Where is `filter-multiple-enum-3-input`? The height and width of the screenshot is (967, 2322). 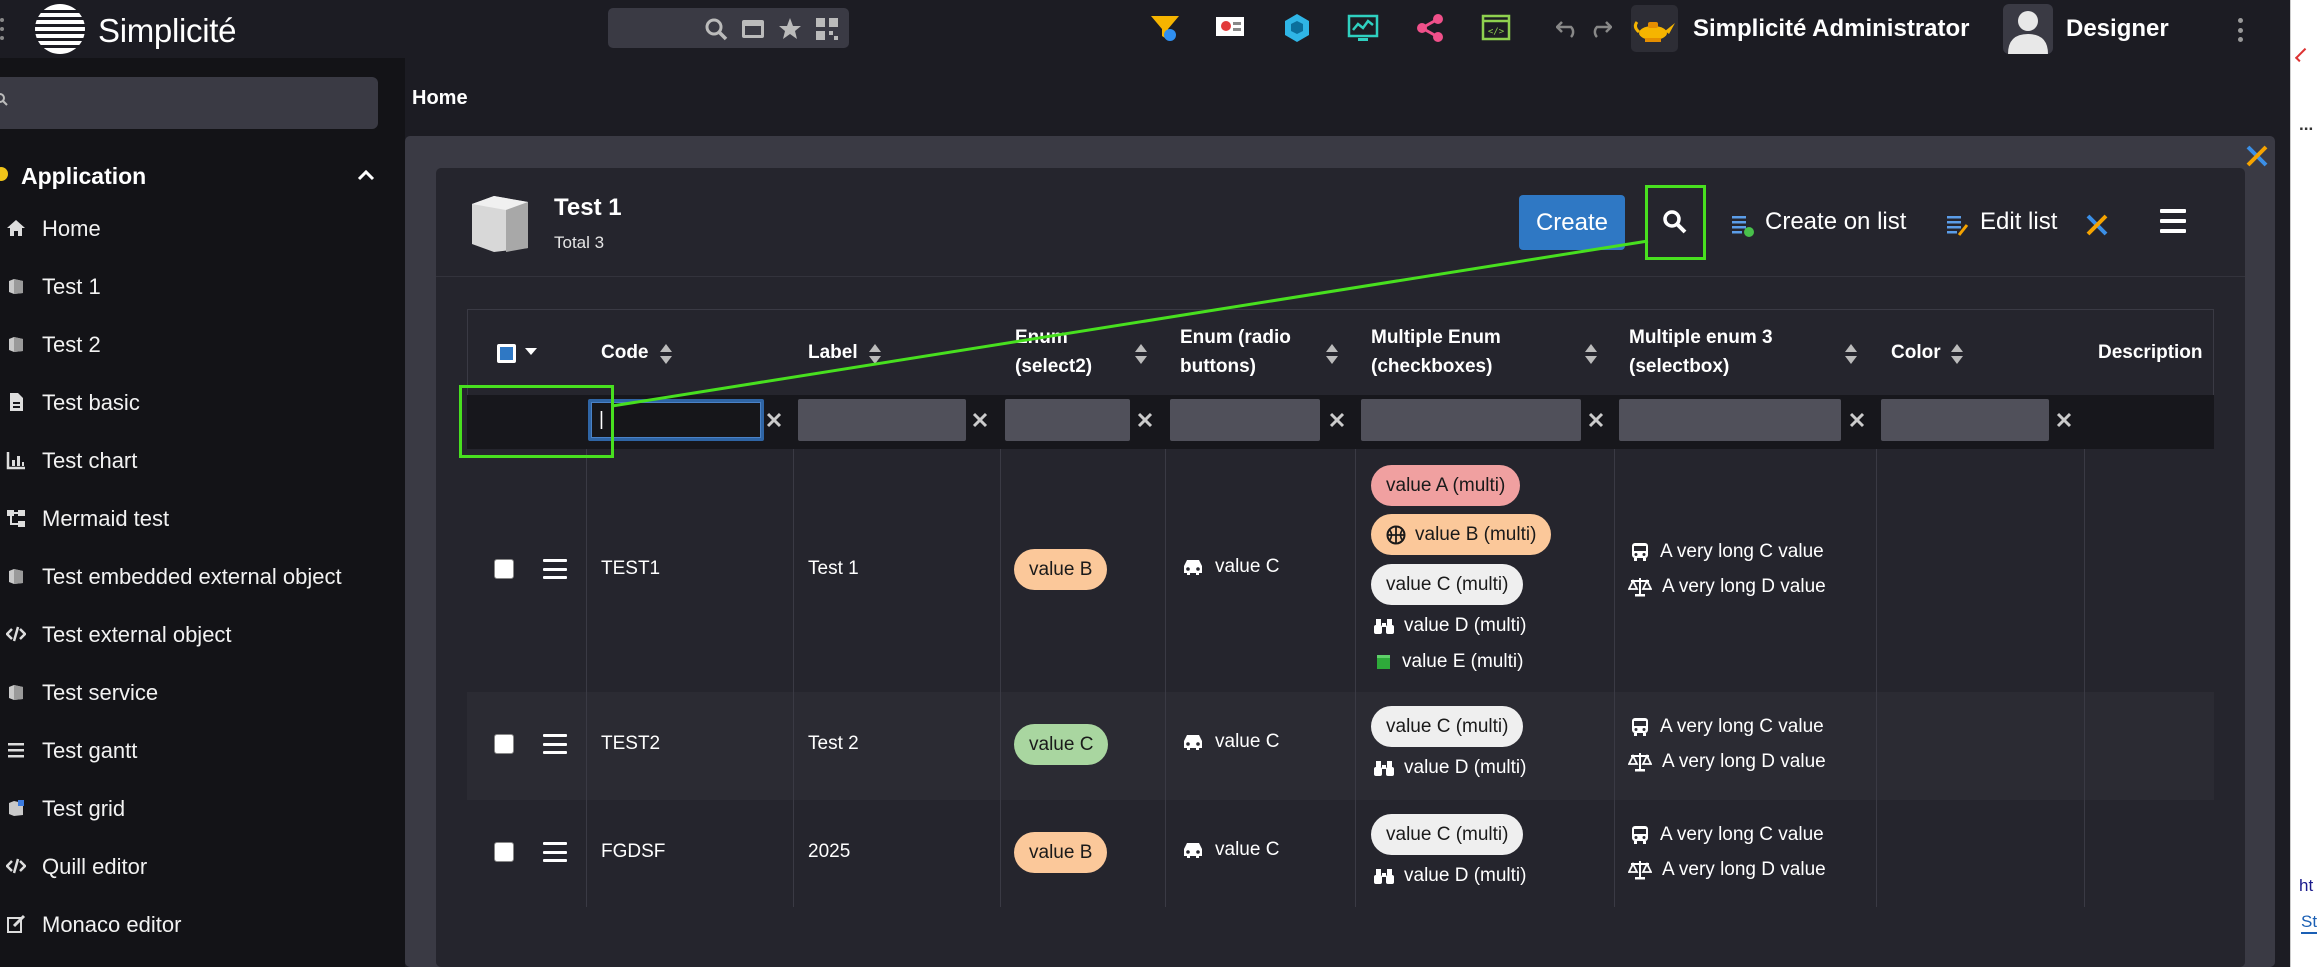 filter-multiple-enum-3-input is located at coordinates (1730, 420).